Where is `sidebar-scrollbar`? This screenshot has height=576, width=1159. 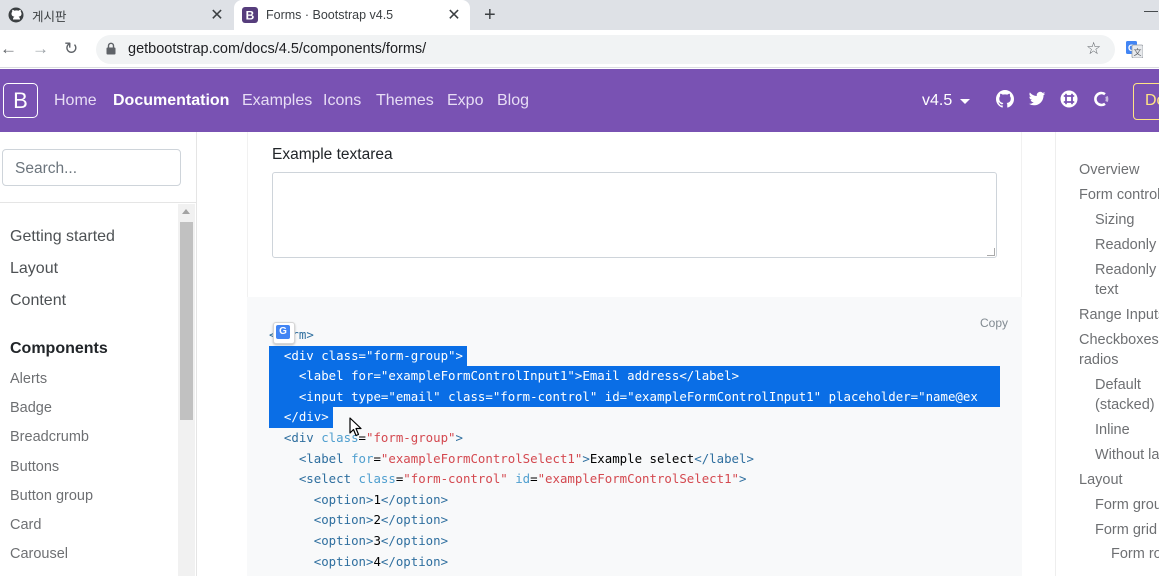
sidebar-scrollbar is located at coordinates (186, 390).